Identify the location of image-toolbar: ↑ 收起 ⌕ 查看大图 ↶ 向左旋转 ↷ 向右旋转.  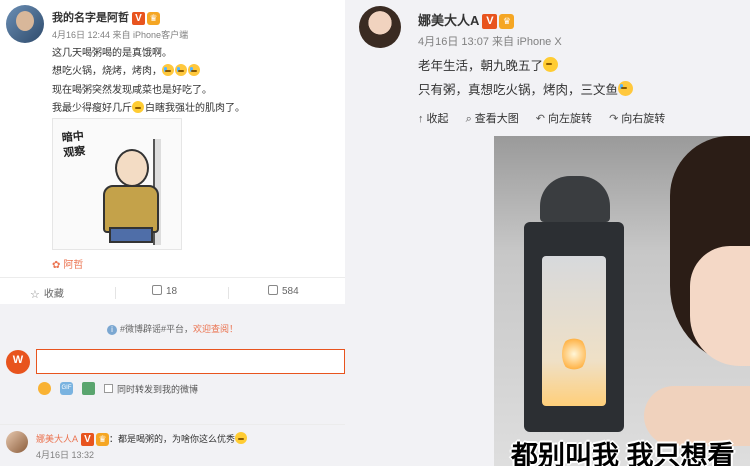
(548, 118).